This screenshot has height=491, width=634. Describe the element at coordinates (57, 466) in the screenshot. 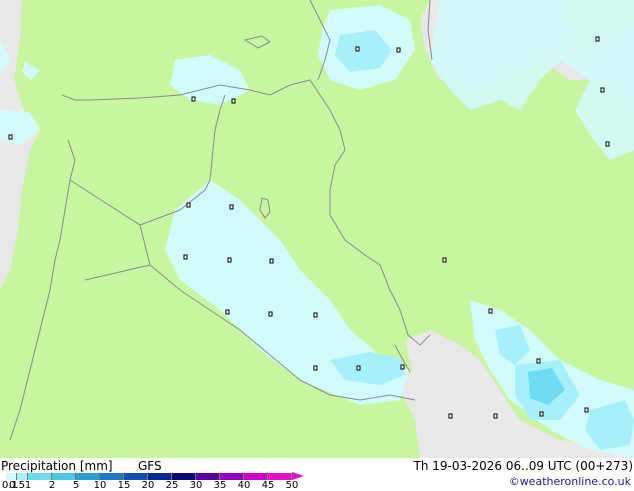

I see `legend-title: Precipitation [mm]` at that location.